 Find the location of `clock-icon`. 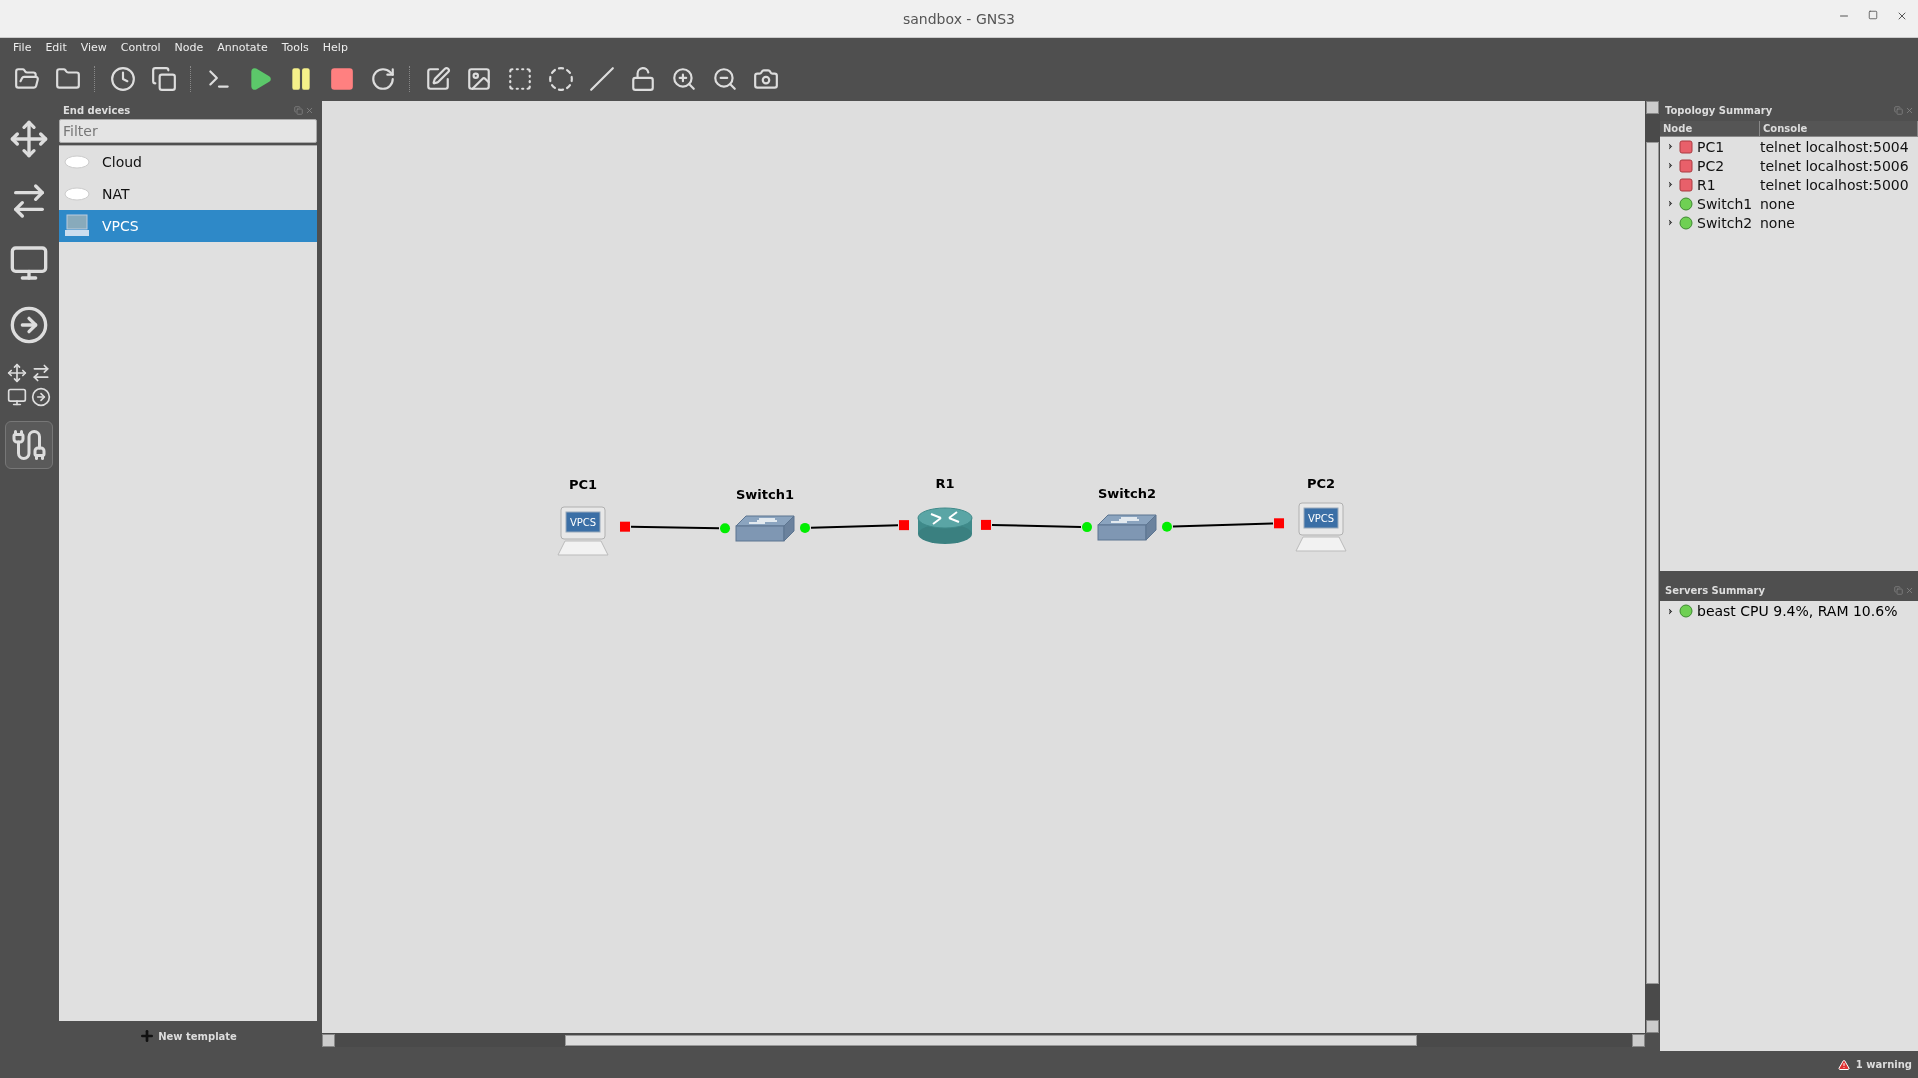

clock-icon is located at coordinates (123, 79).